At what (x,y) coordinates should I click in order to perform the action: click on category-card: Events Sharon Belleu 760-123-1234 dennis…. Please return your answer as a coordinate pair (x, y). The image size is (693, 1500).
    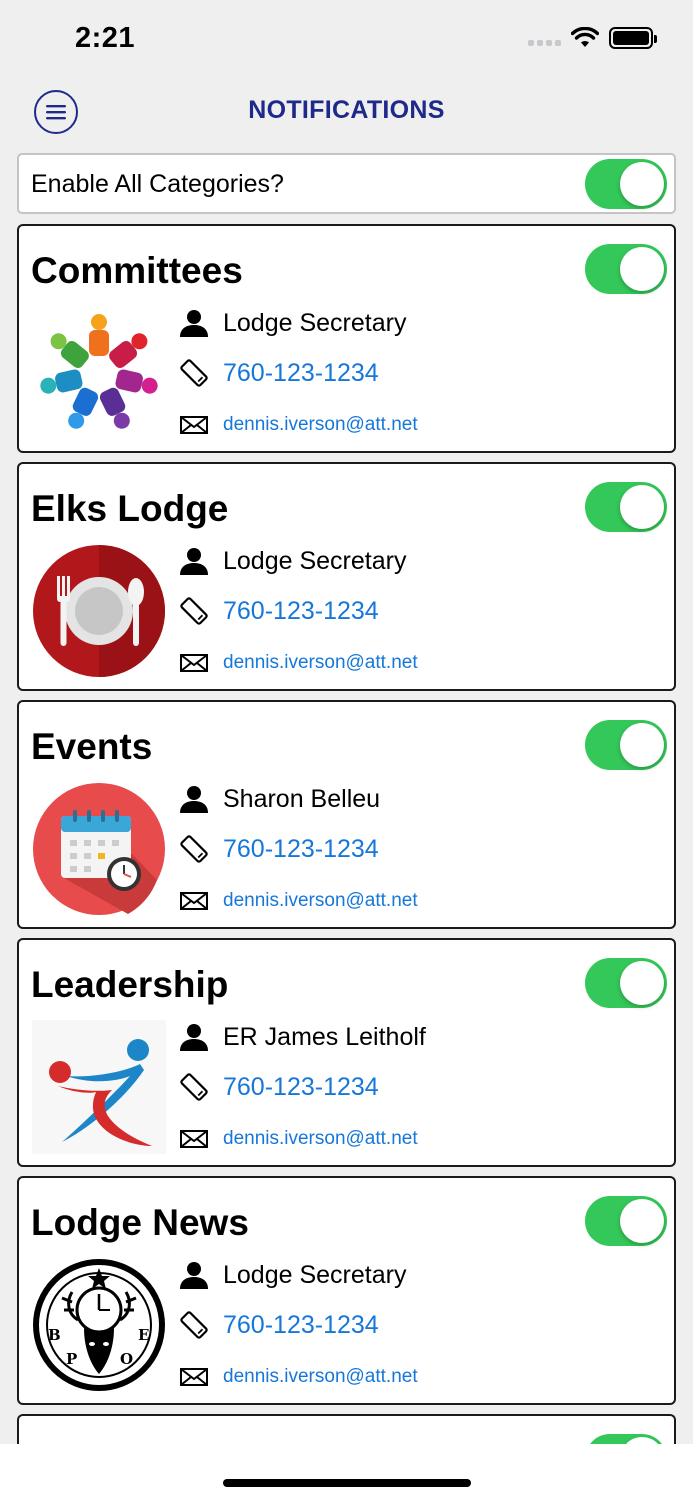
    Looking at the image, I should click on (346, 814).